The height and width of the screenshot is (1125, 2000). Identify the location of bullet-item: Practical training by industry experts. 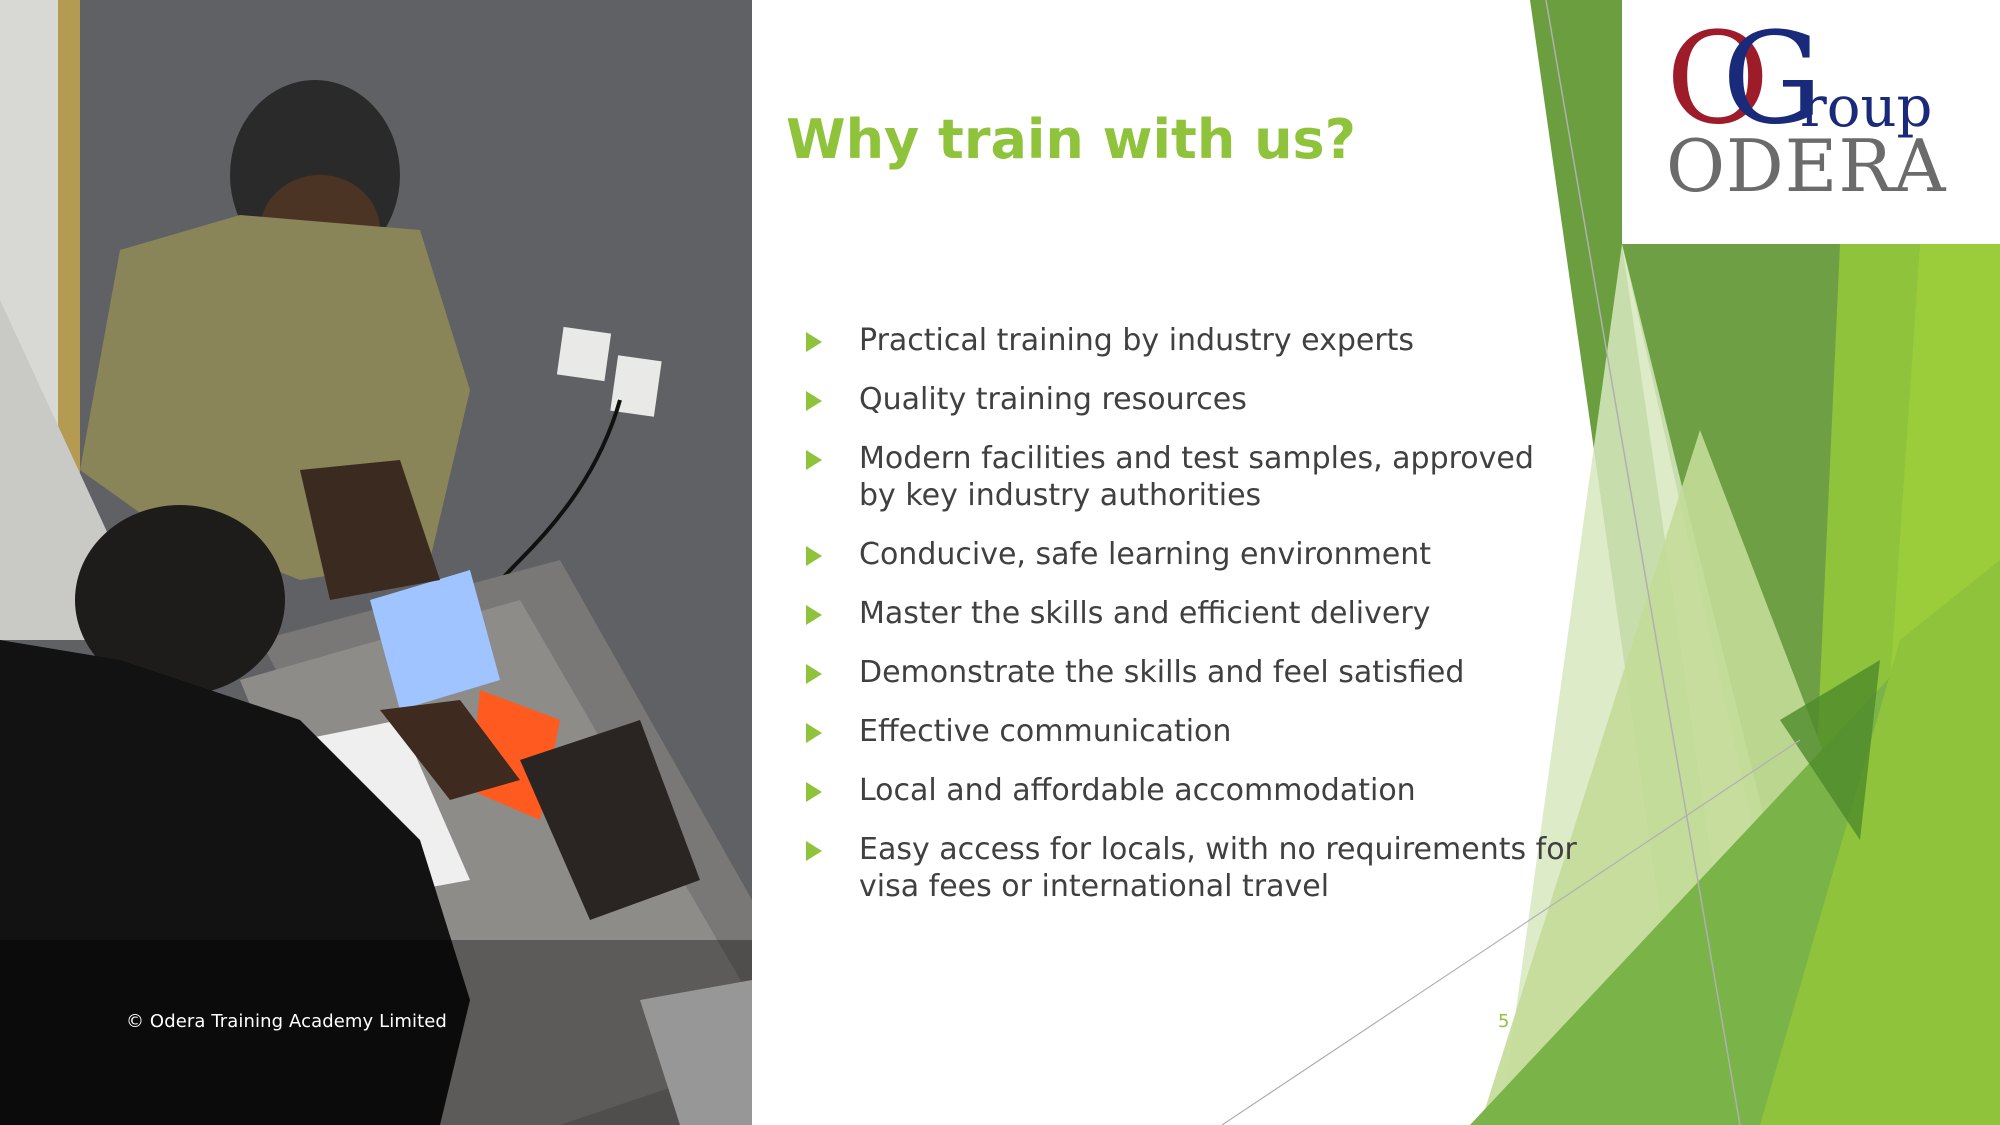
(1190, 340).